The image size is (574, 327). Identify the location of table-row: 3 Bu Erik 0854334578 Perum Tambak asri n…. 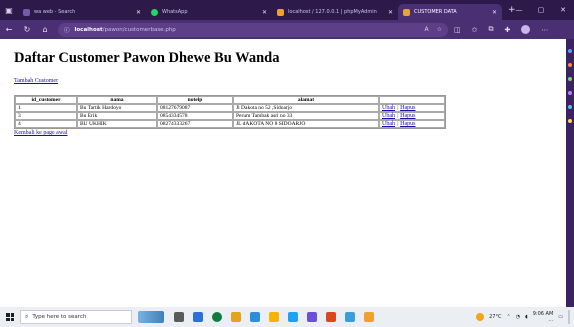
(230, 116).